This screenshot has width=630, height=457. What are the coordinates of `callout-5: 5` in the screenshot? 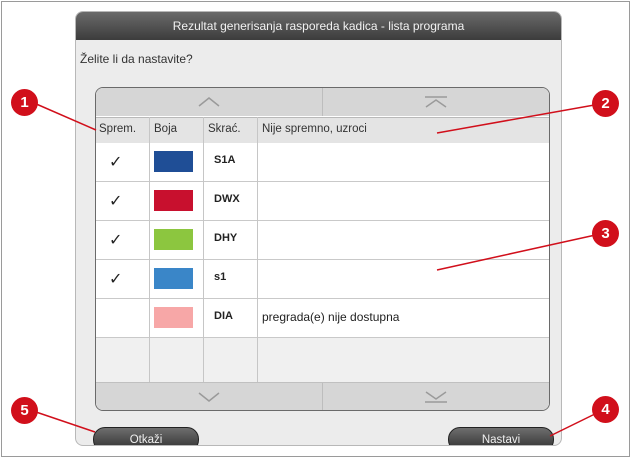 It's located at (24, 410).